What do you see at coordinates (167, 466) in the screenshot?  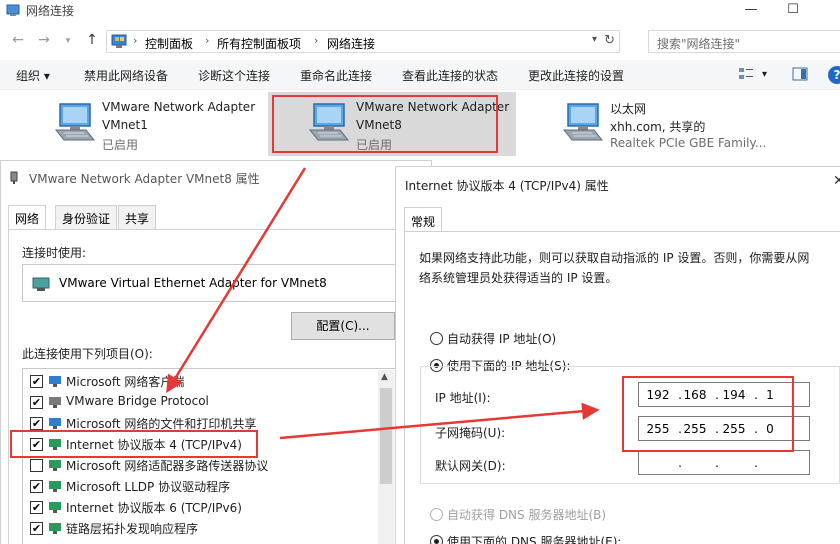 I see `component-label: Microsoft 网络适配器多路传送器协议` at bounding box center [167, 466].